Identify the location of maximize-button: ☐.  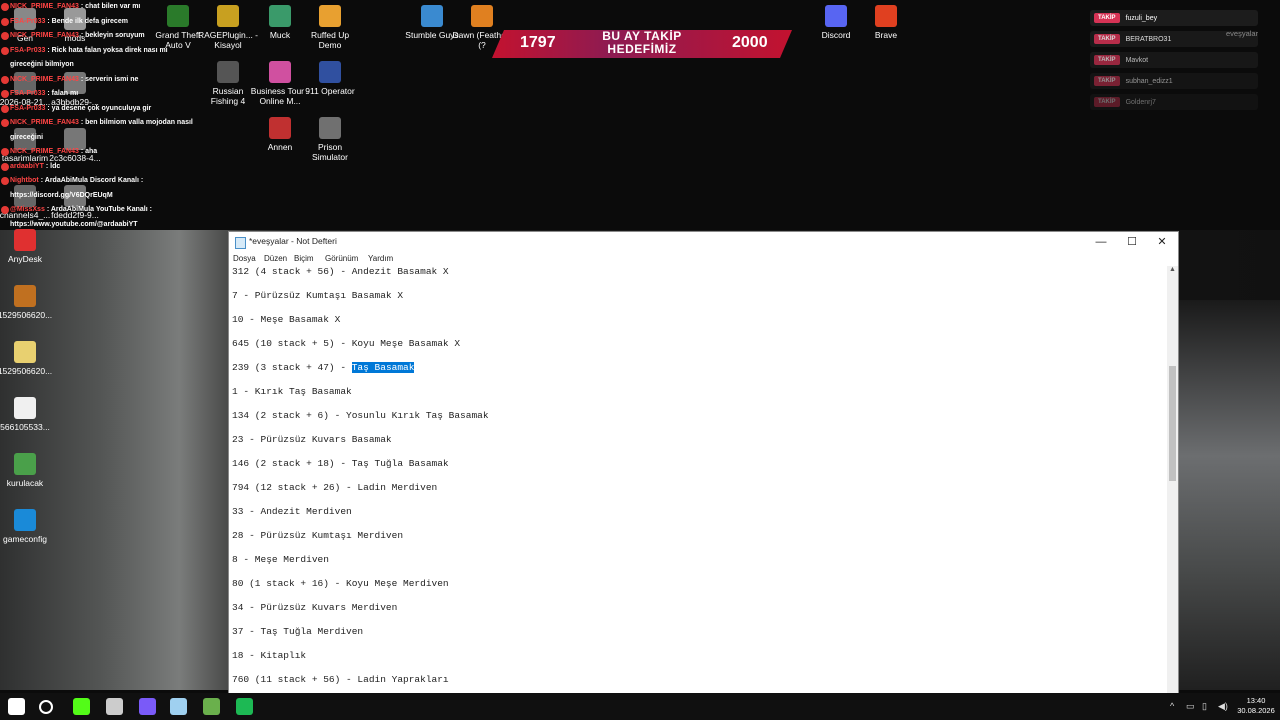
(1132, 242).